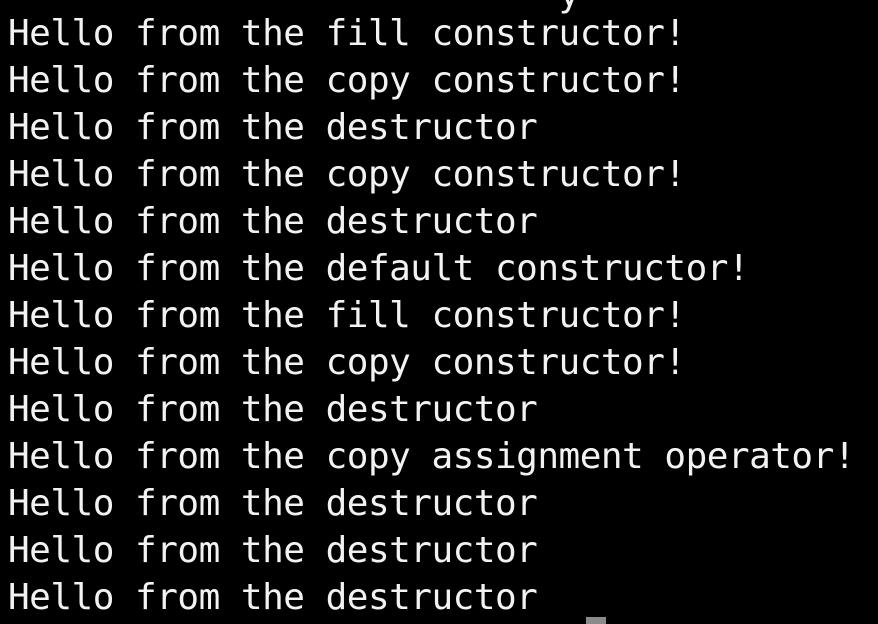 This screenshot has width=878, height=624. Describe the element at coordinates (347, 80) in the screenshot. I see `output-line-2: Hello from the copy constructor!` at that location.